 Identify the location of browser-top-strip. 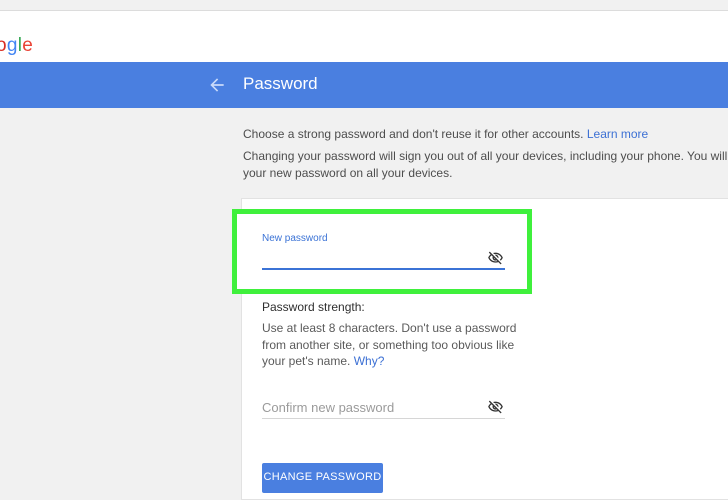
(364, 5).